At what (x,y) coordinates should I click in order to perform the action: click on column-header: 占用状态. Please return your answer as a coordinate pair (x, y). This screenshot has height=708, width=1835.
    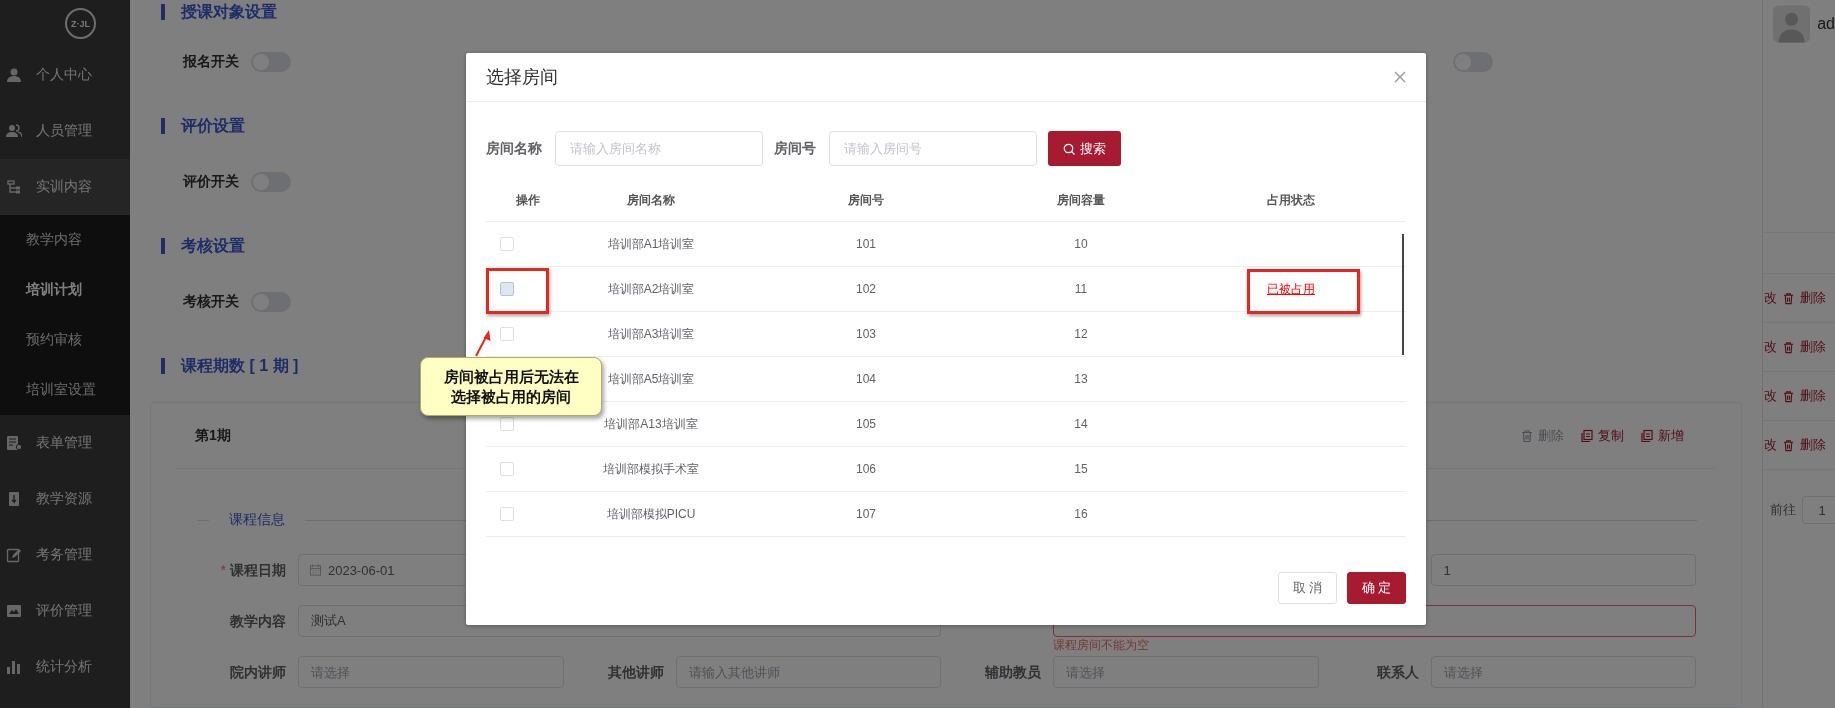
    Looking at the image, I should click on (1291, 200).